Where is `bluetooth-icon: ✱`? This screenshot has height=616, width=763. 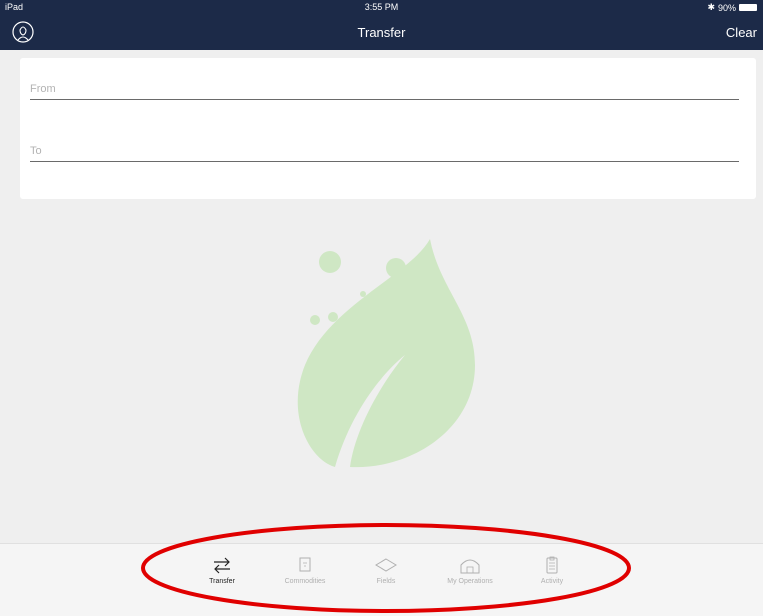 bluetooth-icon: ✱ is located at coordinates (711, 7).